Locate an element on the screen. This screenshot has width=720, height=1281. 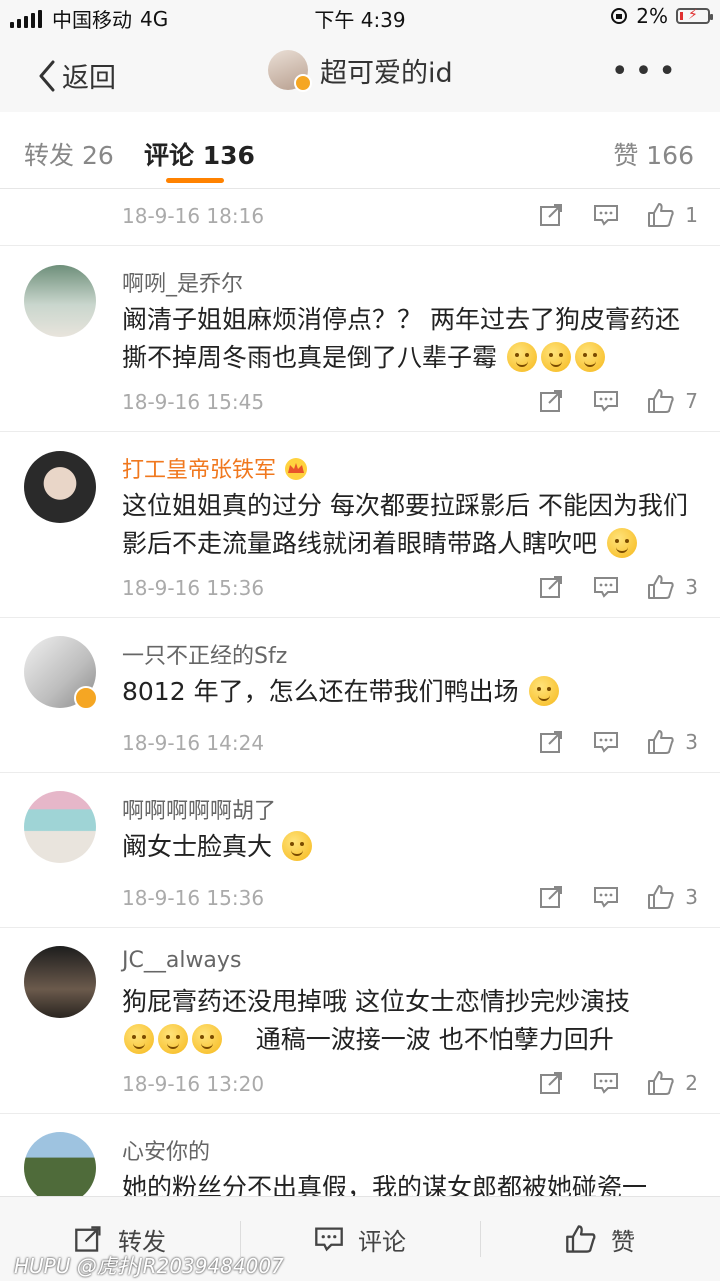
tab-likes: 赞 166 is located at coordinates (653, 154).